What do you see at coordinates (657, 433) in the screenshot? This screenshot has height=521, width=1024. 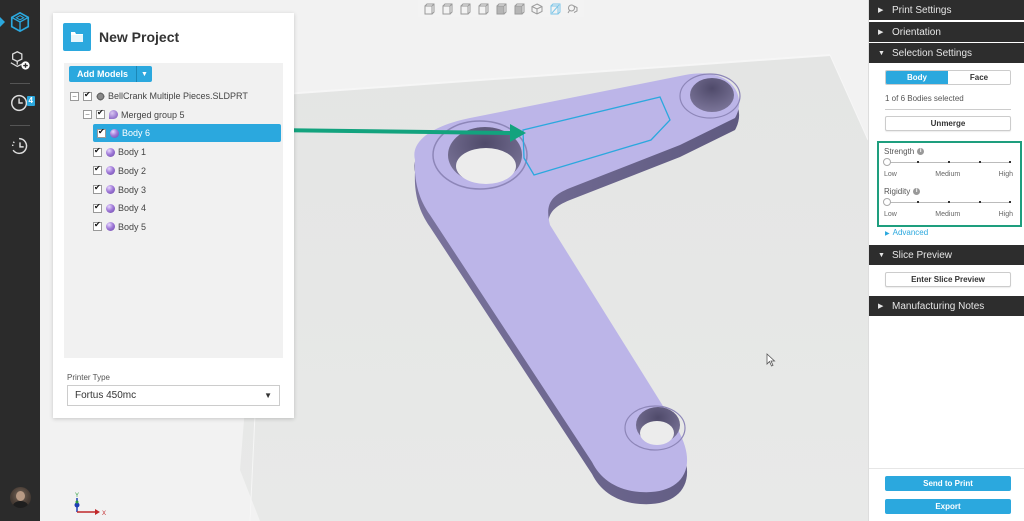 I see `hole-small-through` at bounding box center [657, 433].